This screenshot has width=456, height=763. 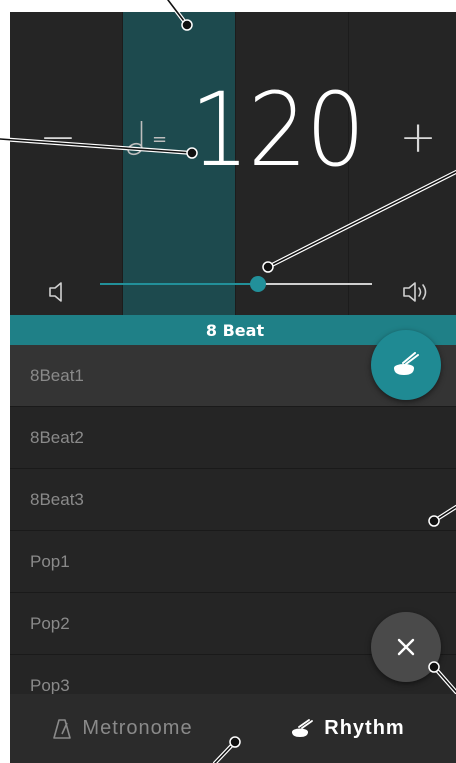 What do you see at coordinates (147, 138) in the screenshot?
I see `half-note-icon: =` at bounding box center [147, 138].